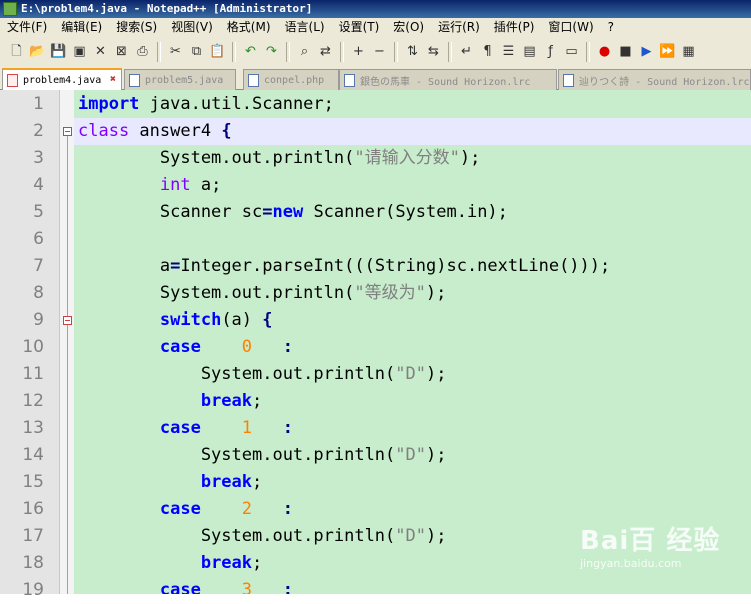 The width and height of the screenshot is (751, 604). I want to click on code-line: Scanner sc=new Scanner(System.in);, so click(293, 212).